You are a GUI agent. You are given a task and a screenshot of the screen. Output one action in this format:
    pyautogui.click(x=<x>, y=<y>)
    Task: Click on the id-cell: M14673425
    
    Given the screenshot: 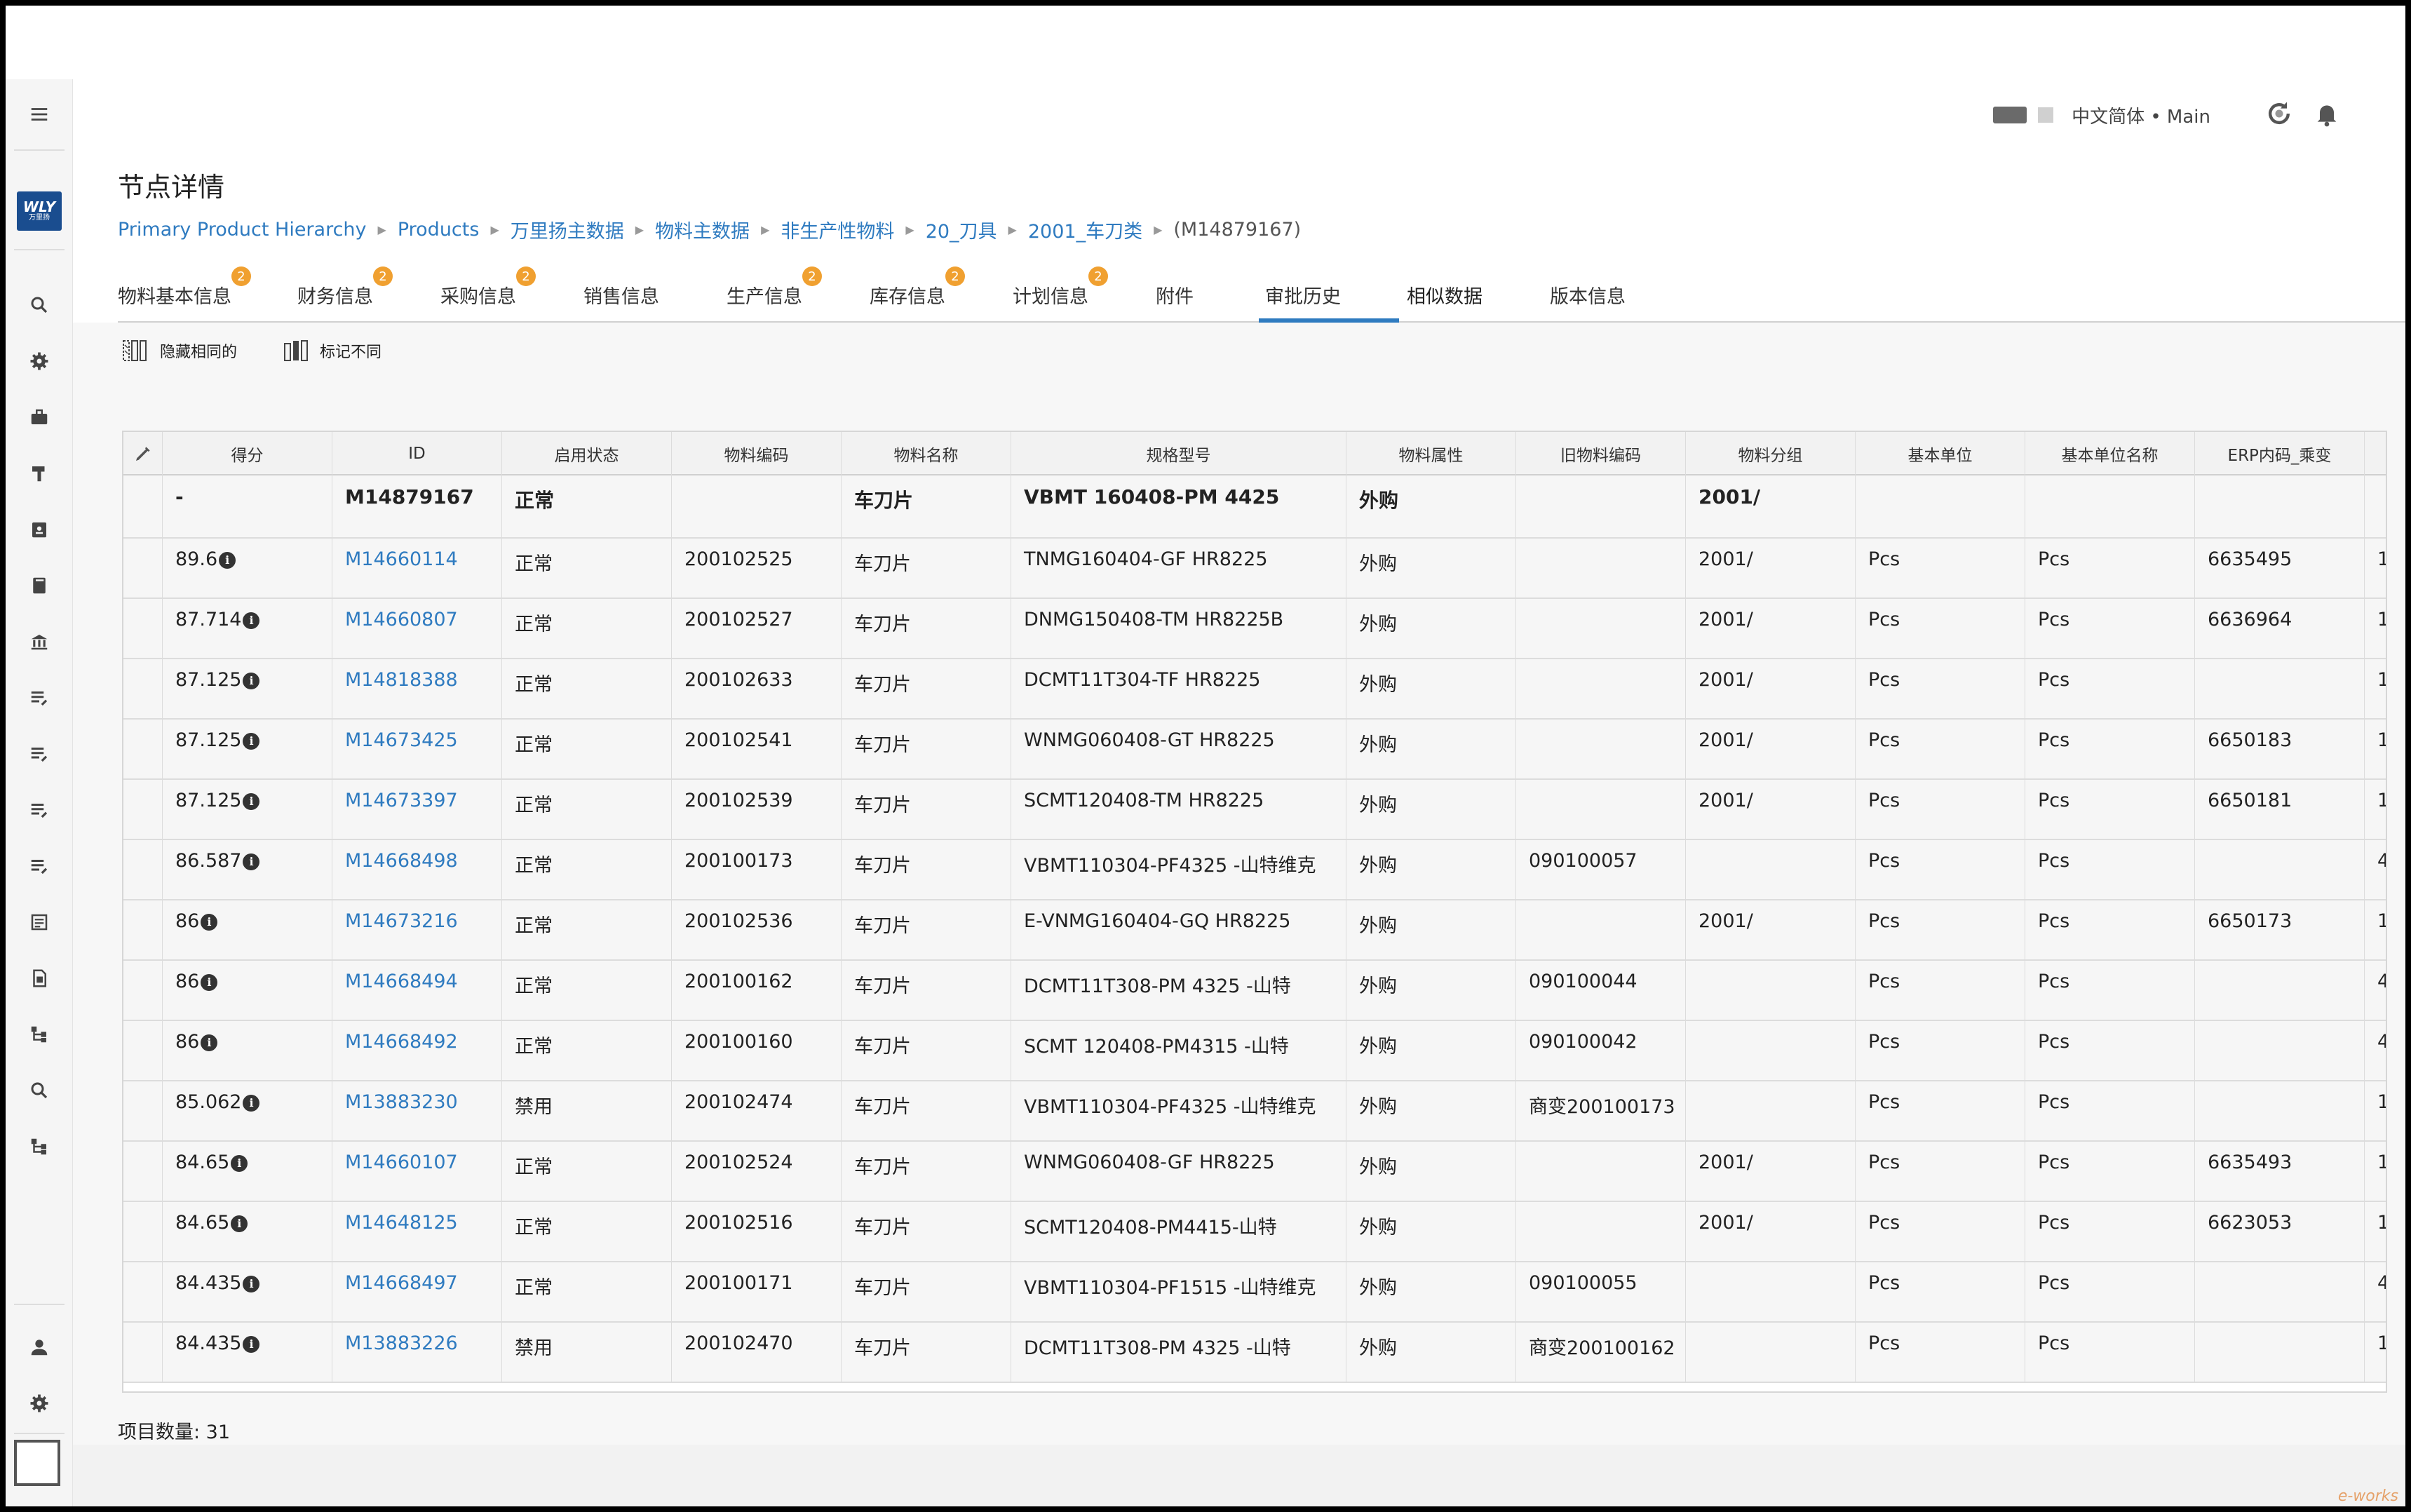 What is the action you would take?
    pyautogui.click(x=417, y=749)
    